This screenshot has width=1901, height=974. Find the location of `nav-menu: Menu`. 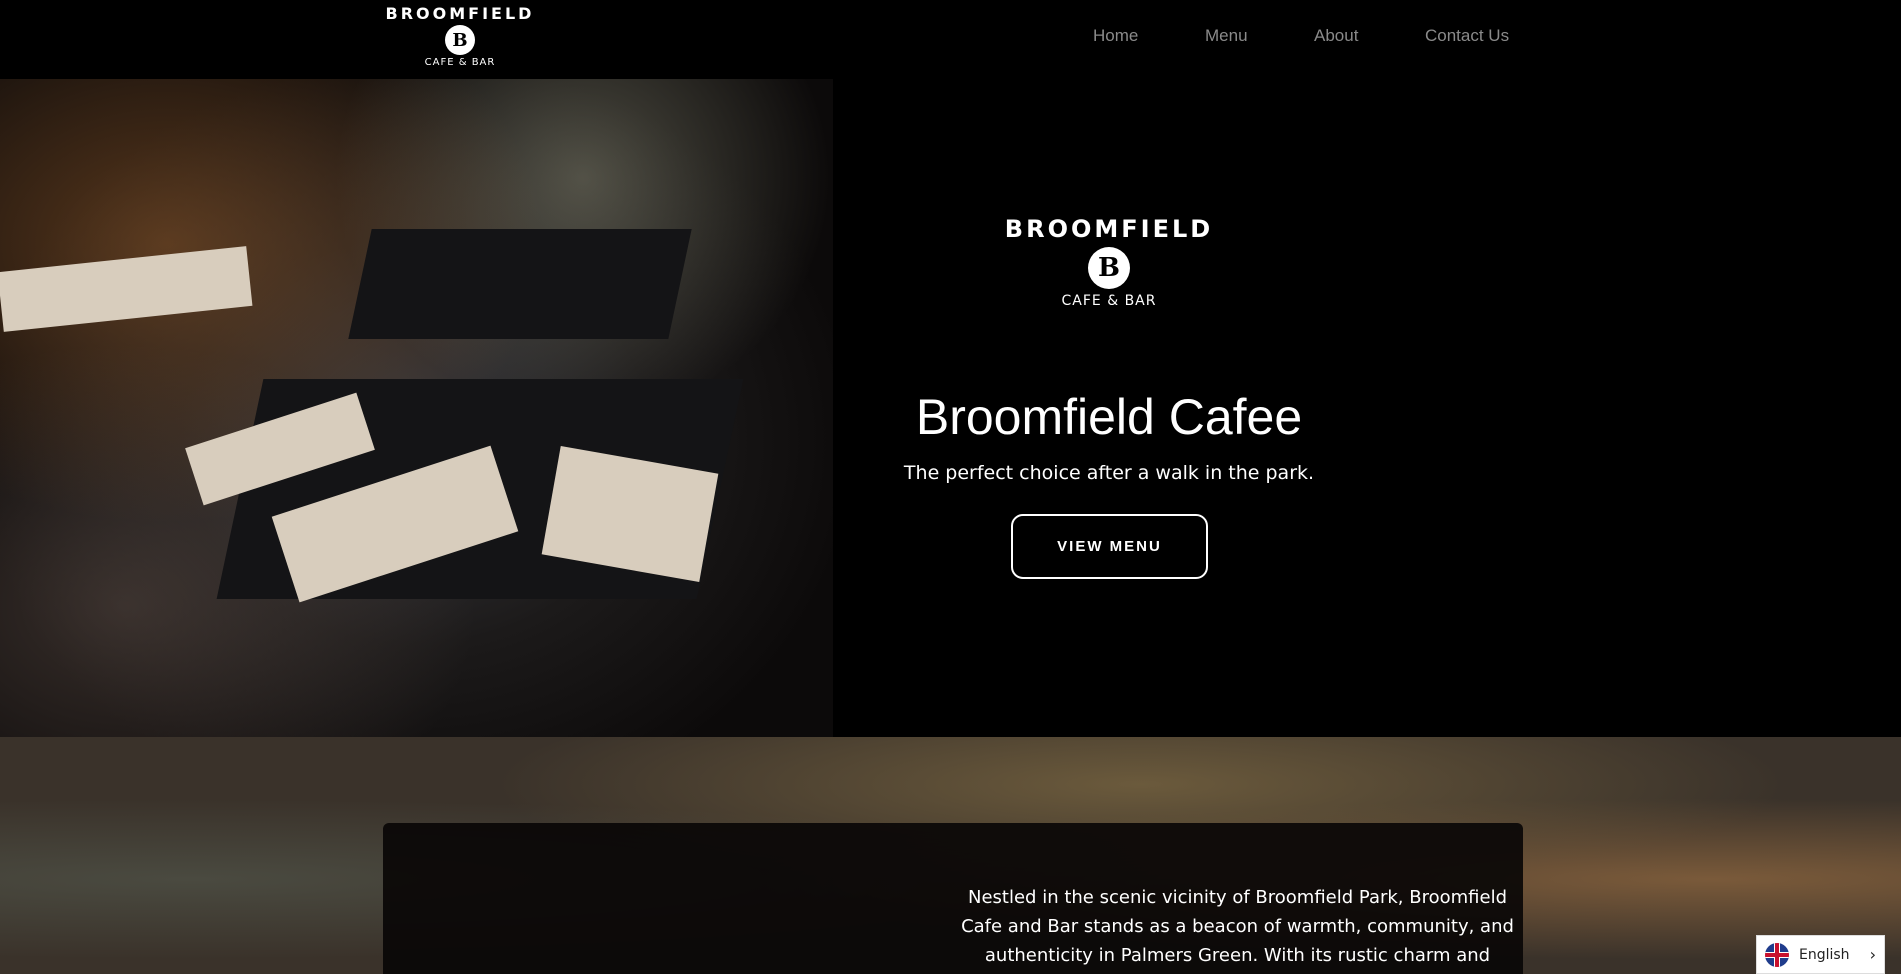

nav-menu: Menu is located at coordinates (1226, 36).